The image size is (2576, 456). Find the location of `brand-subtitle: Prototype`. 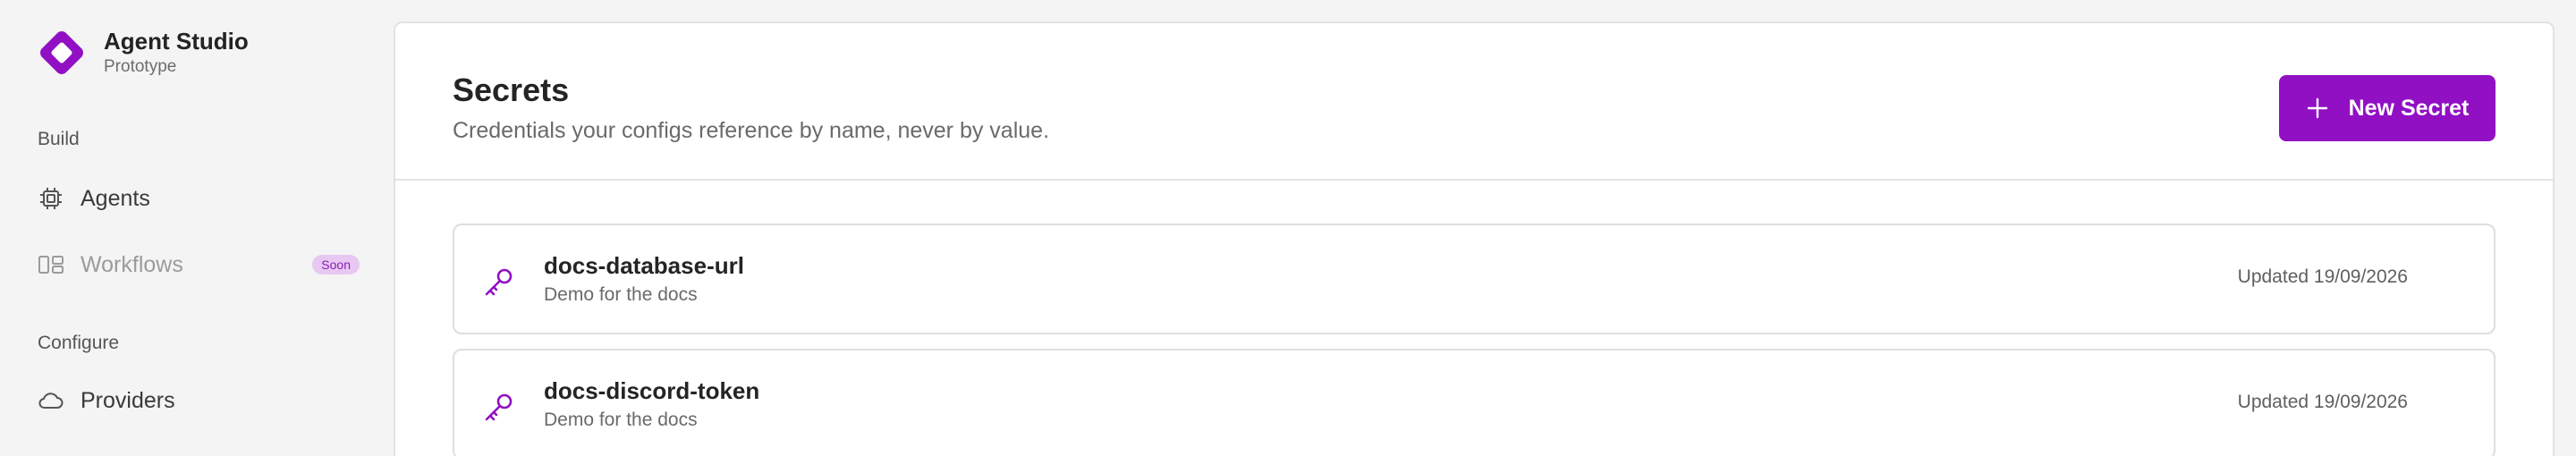

brand-subtitle: Prototype is located at coordinates (140, 66).